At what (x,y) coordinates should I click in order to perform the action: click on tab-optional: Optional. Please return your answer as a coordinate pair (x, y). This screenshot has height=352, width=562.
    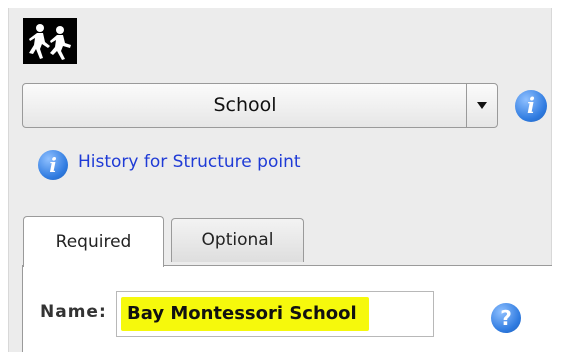
    Looking at the image, I should click on (237, 240).